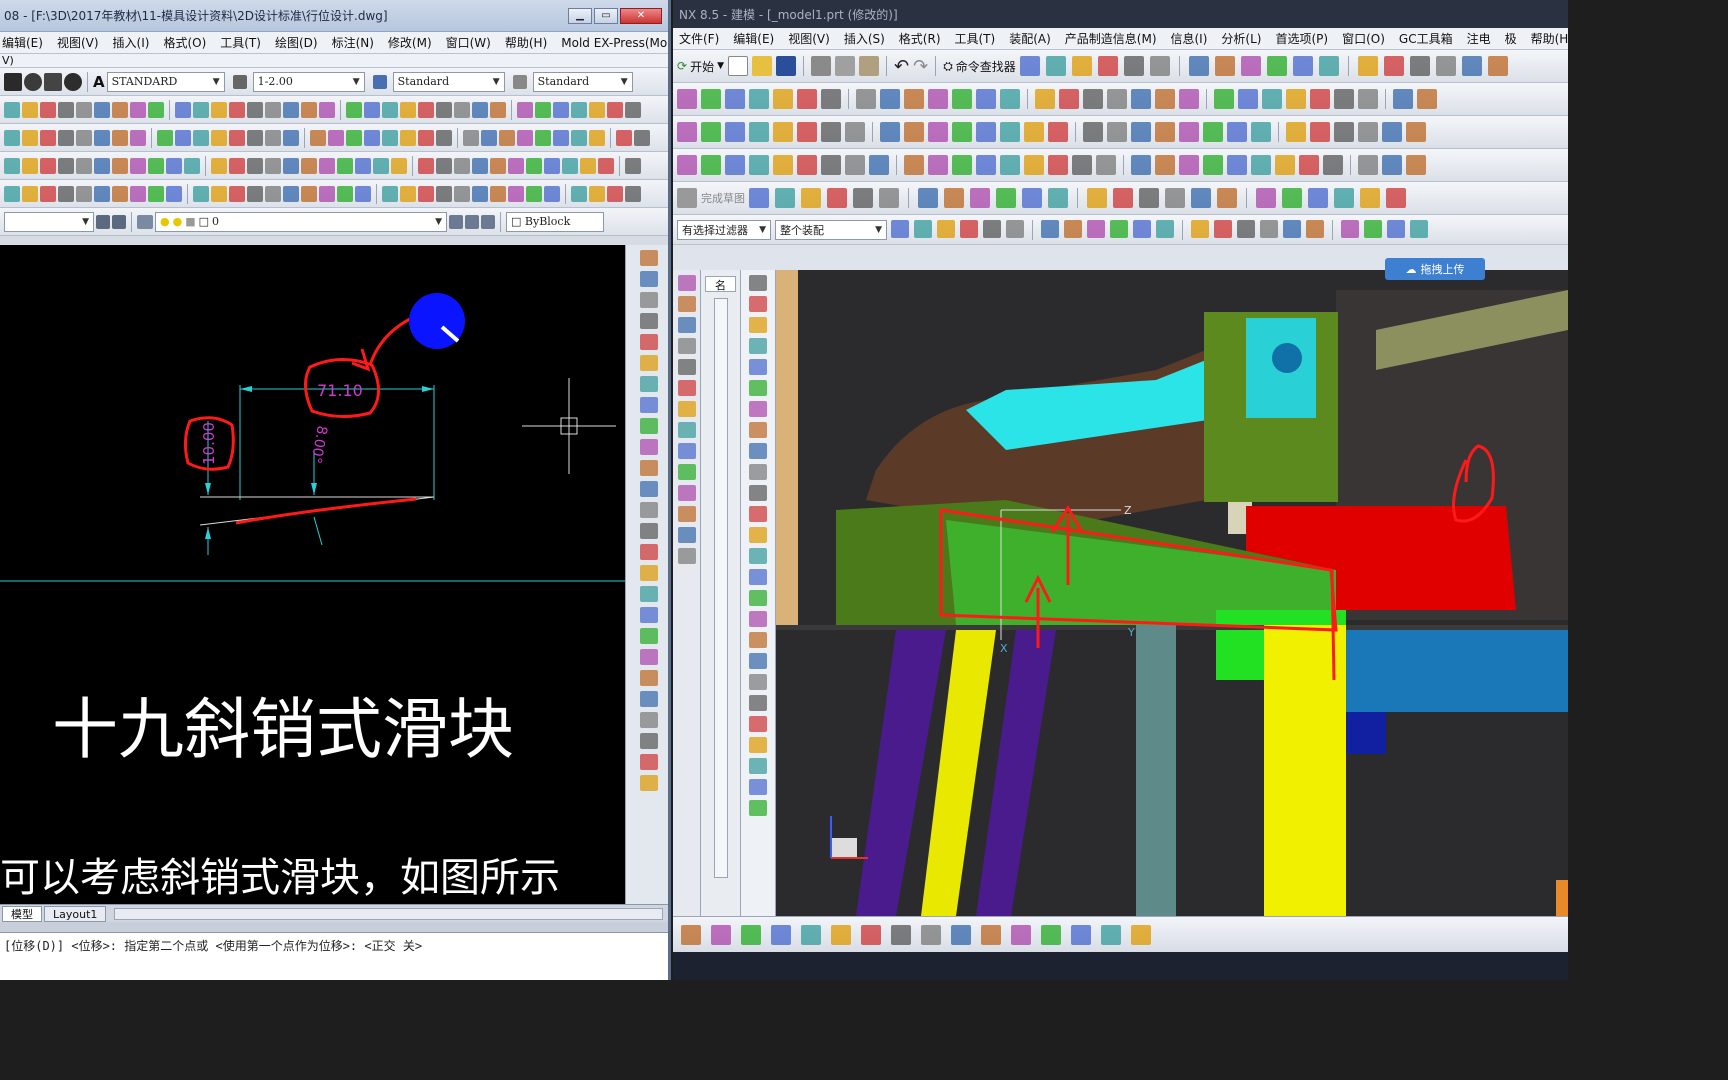 The width and height of the screenshot is (1728, 1080). What do you see at coordinates (145, 221) in the screenshot?
I see `layer-manager-icon` at bounding box center [145, 221].